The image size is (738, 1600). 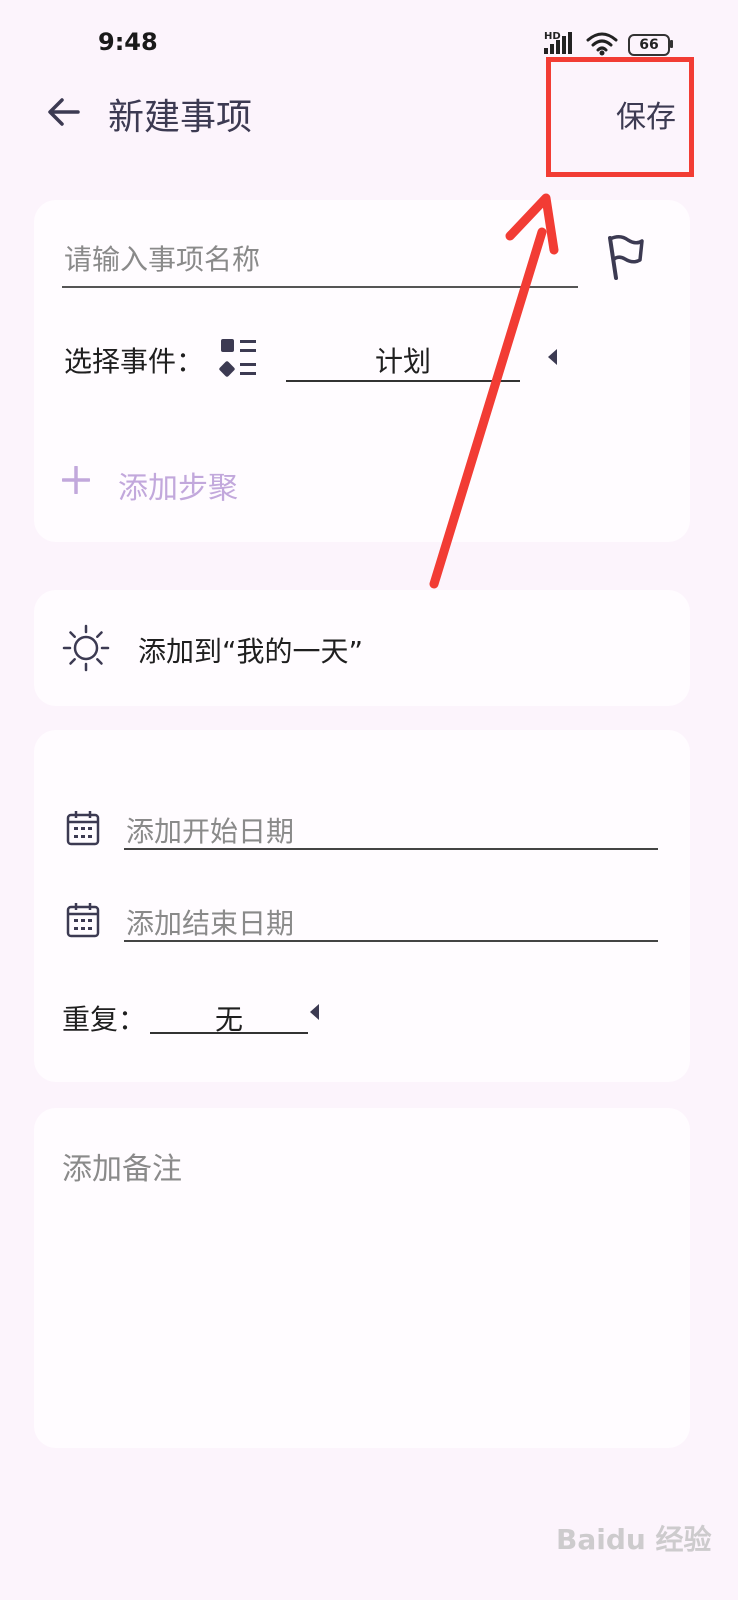 What do you see at coordinates (178, 485) in the screenshot?
I see `add-step-button: 添加步聚` at bounding box center [178, 485].